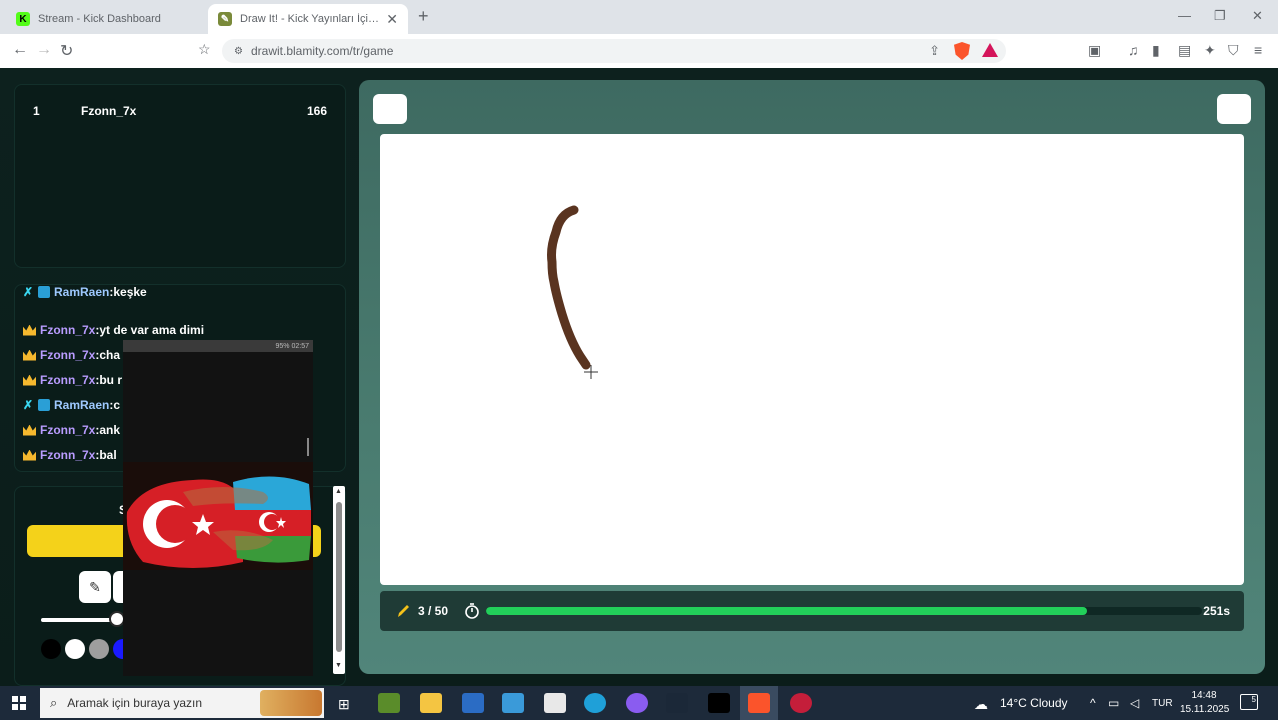 The height and width of the screenshot is (720, 1278). I want to click on task-view-icon: ⊞, so click(344, 704).